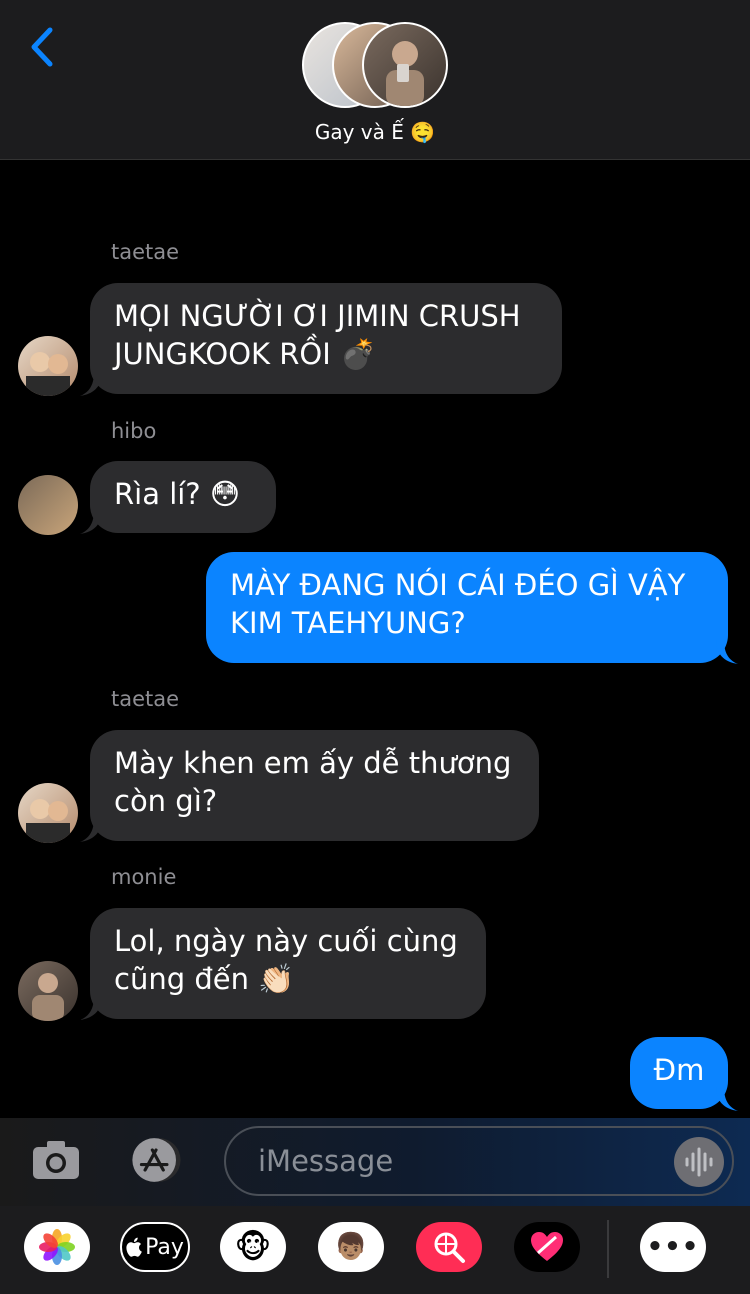 The height and width of the screenshot is (1294, 750). I want to click on audio-record-button, so click(699, 1162).